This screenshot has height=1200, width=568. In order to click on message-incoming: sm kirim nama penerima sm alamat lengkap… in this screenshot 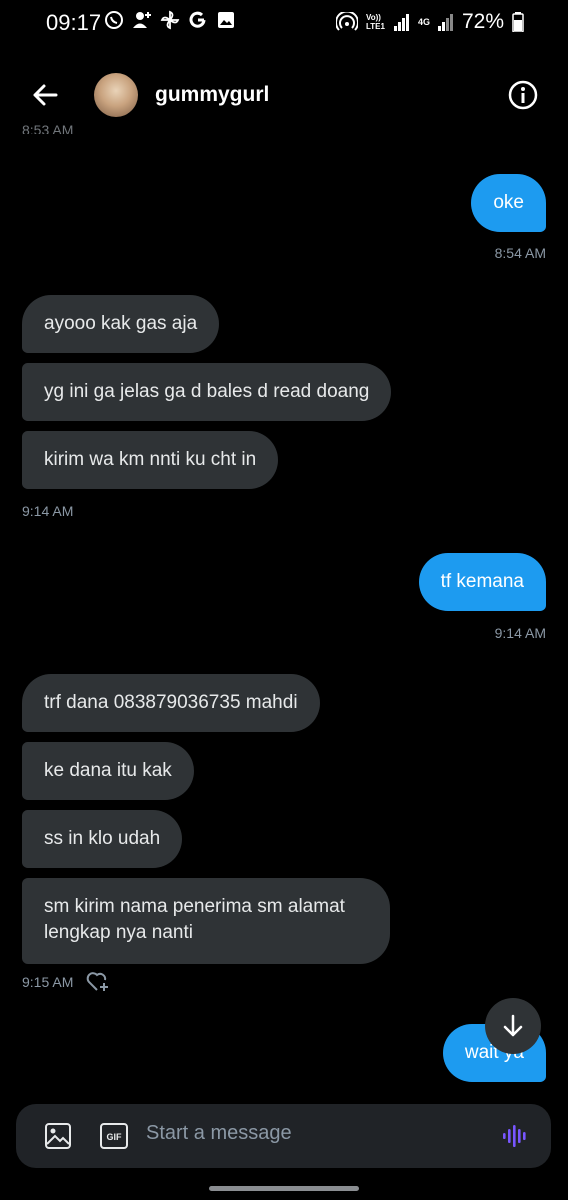, I will do `click(206, 921)`.